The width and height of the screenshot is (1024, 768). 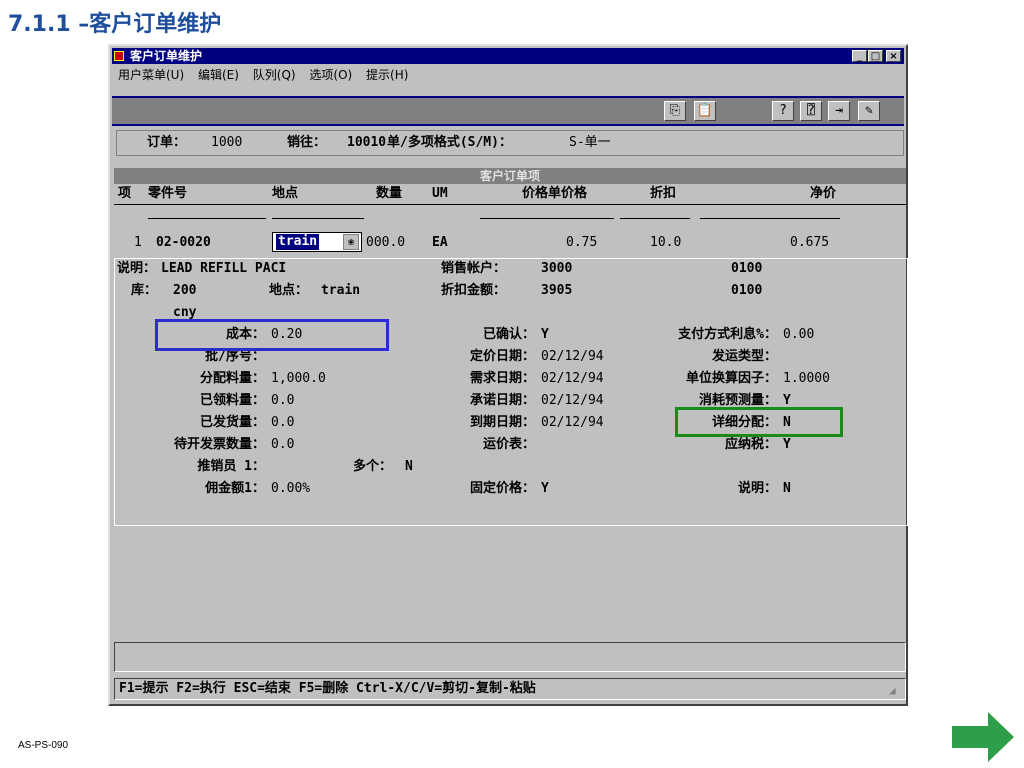 I want to click on multiple-value: N, so click(x=409, y=467).